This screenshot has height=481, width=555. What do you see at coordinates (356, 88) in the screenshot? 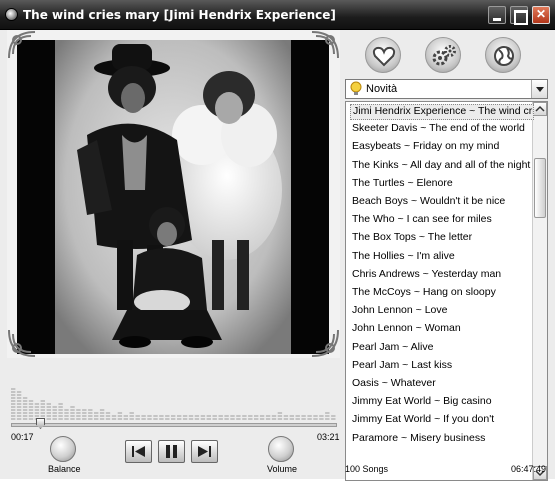
I see `bulb-icon` at bounding box center [356, 88].